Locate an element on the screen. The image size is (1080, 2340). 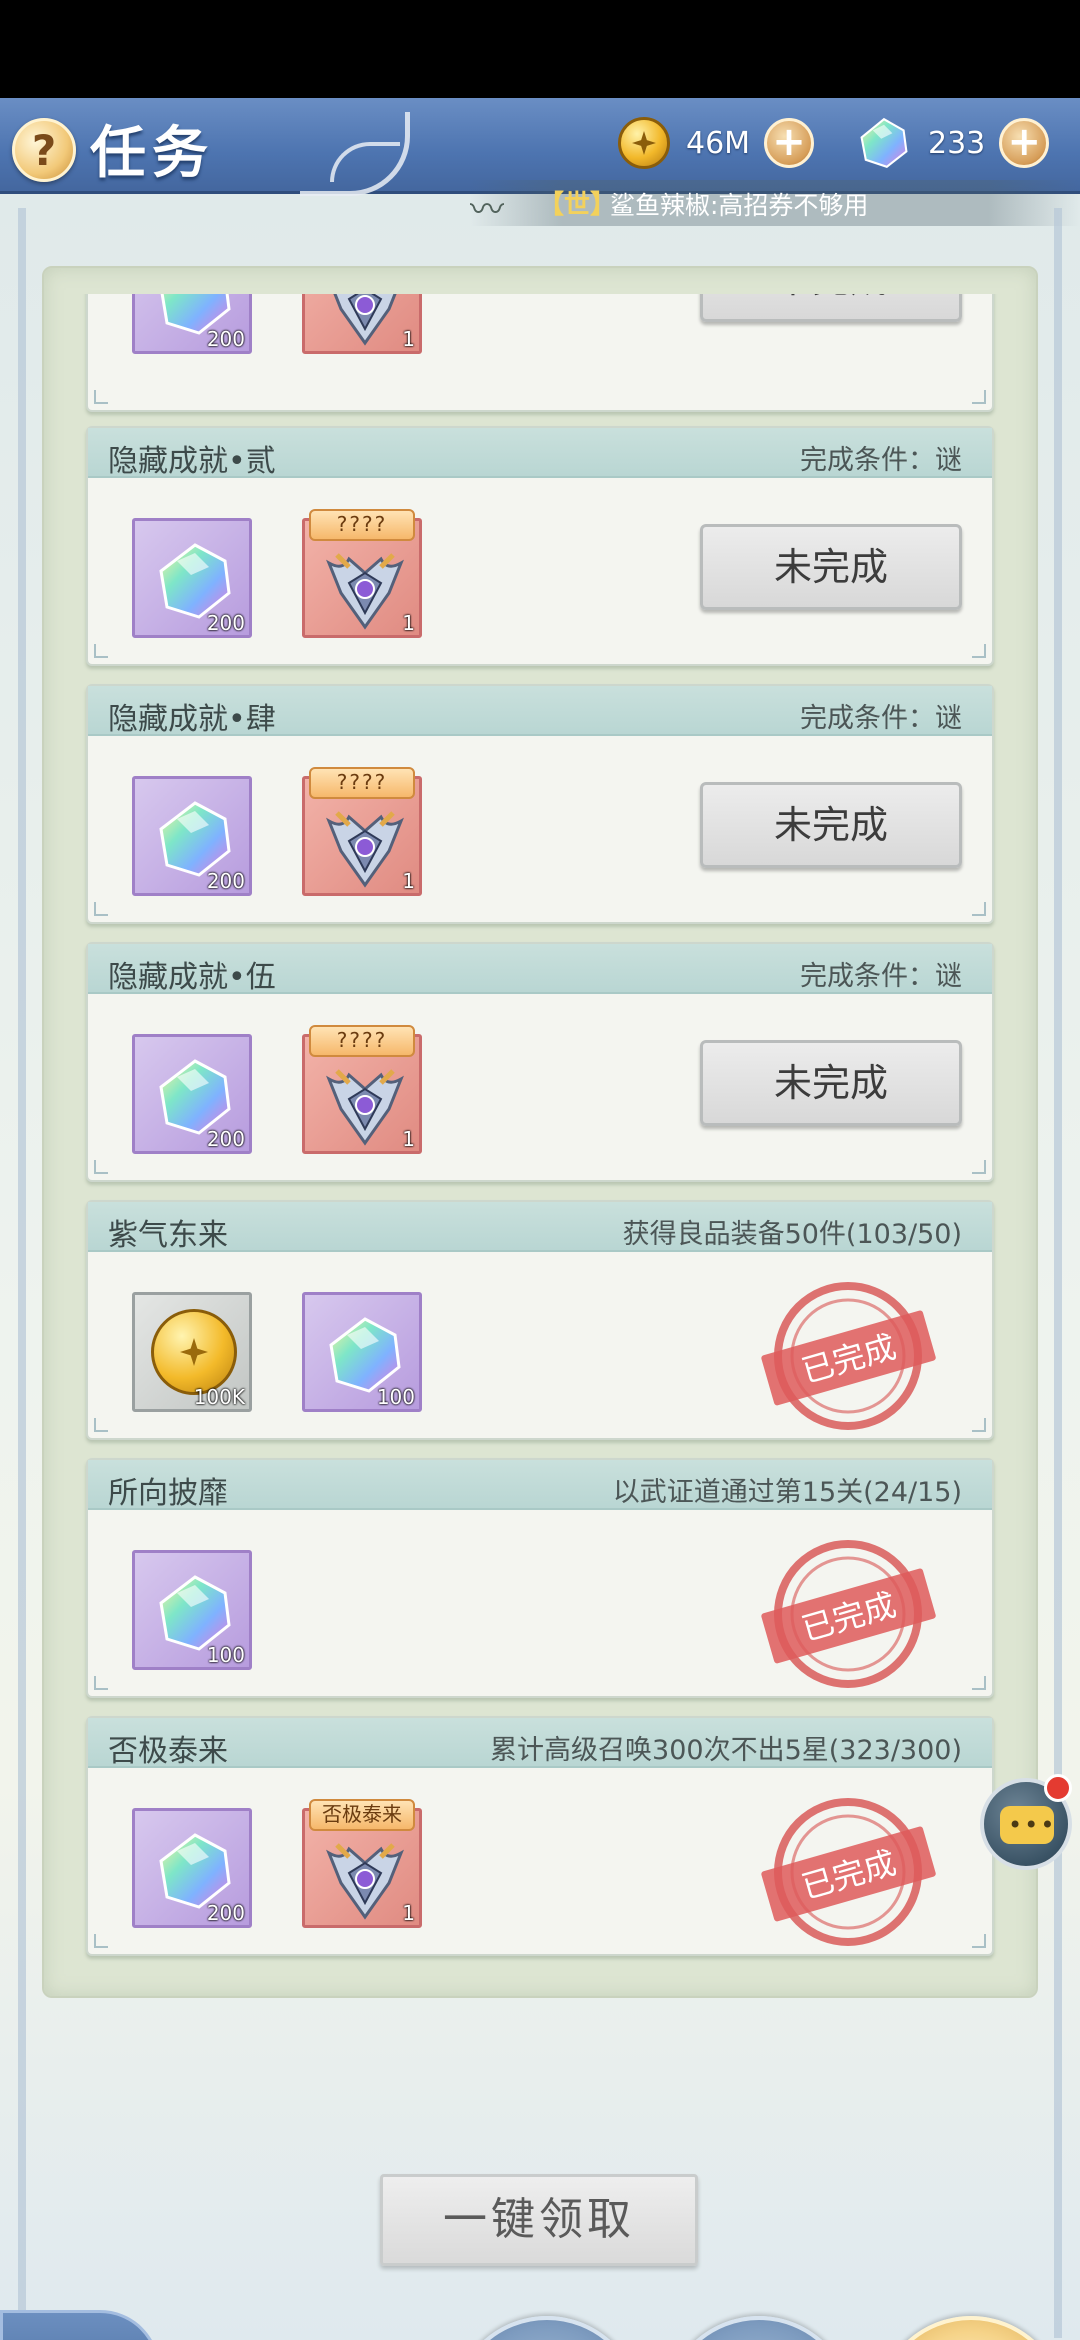
achievement-name: 否极泰来 is located at coordinates (168, 1751).